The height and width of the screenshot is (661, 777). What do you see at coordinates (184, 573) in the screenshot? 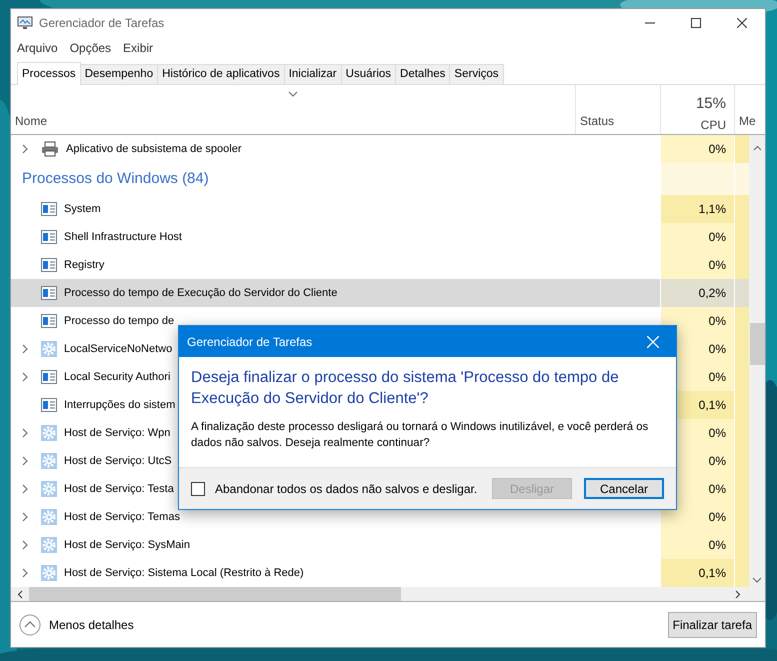
I see `process-name: Host de Serviço: Sistema Local (Restrito à Rede)` at bounding box center [184, 573].